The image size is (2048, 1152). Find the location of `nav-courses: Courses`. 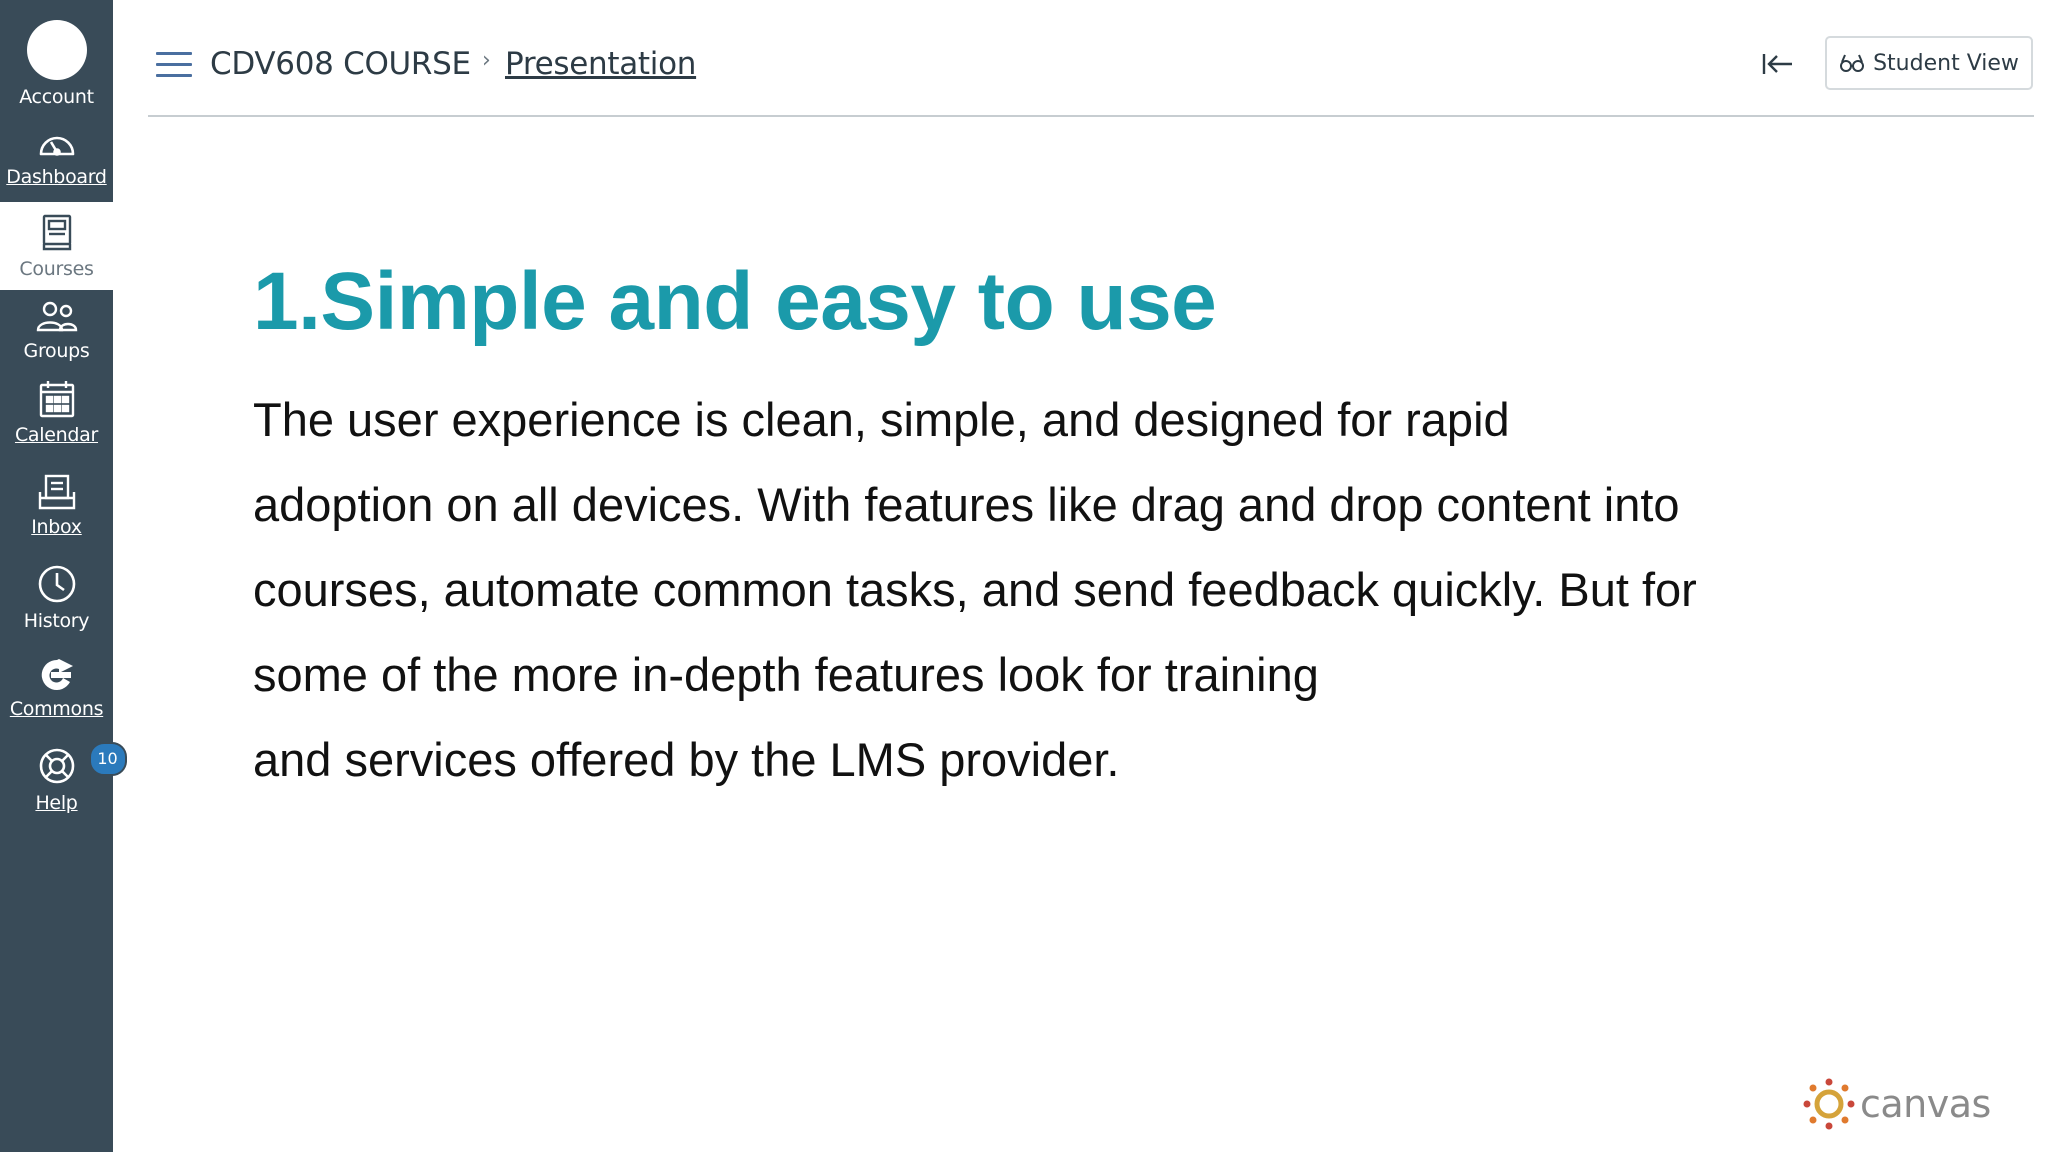

nav-courses: Courses is located at coordinates (56, 246).